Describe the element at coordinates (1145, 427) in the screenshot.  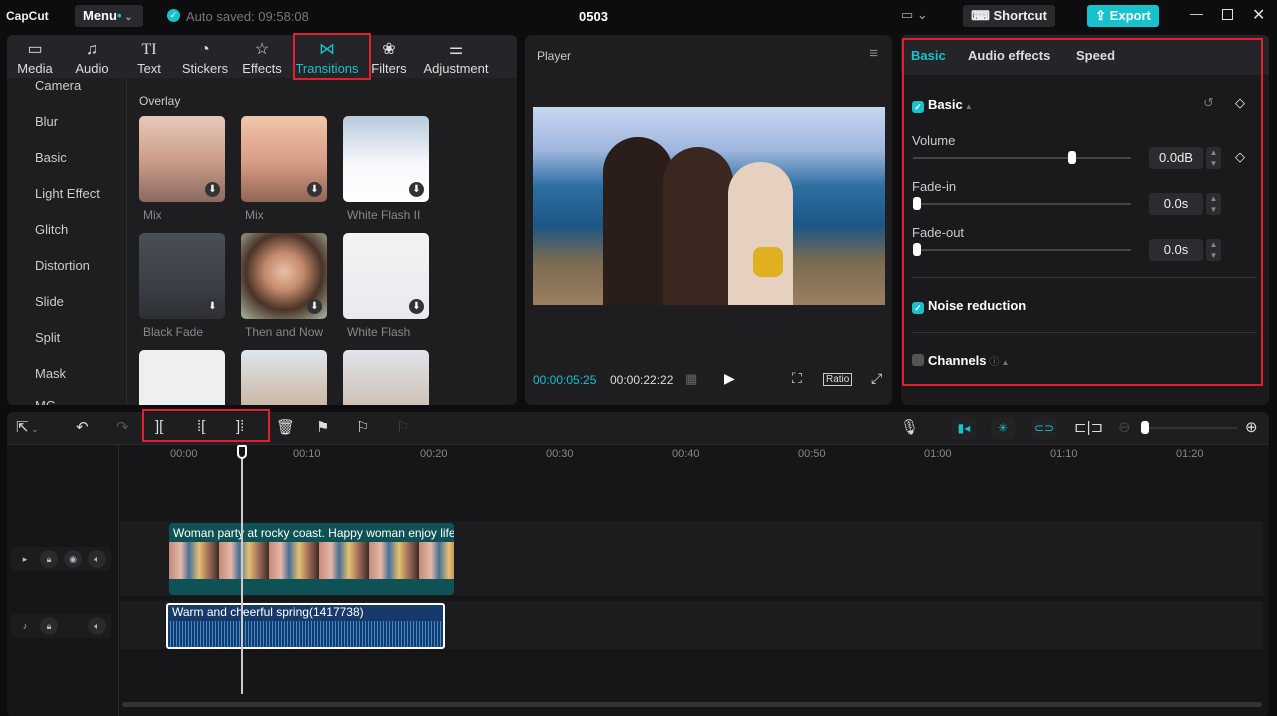
I see `slider-handle` at that location.